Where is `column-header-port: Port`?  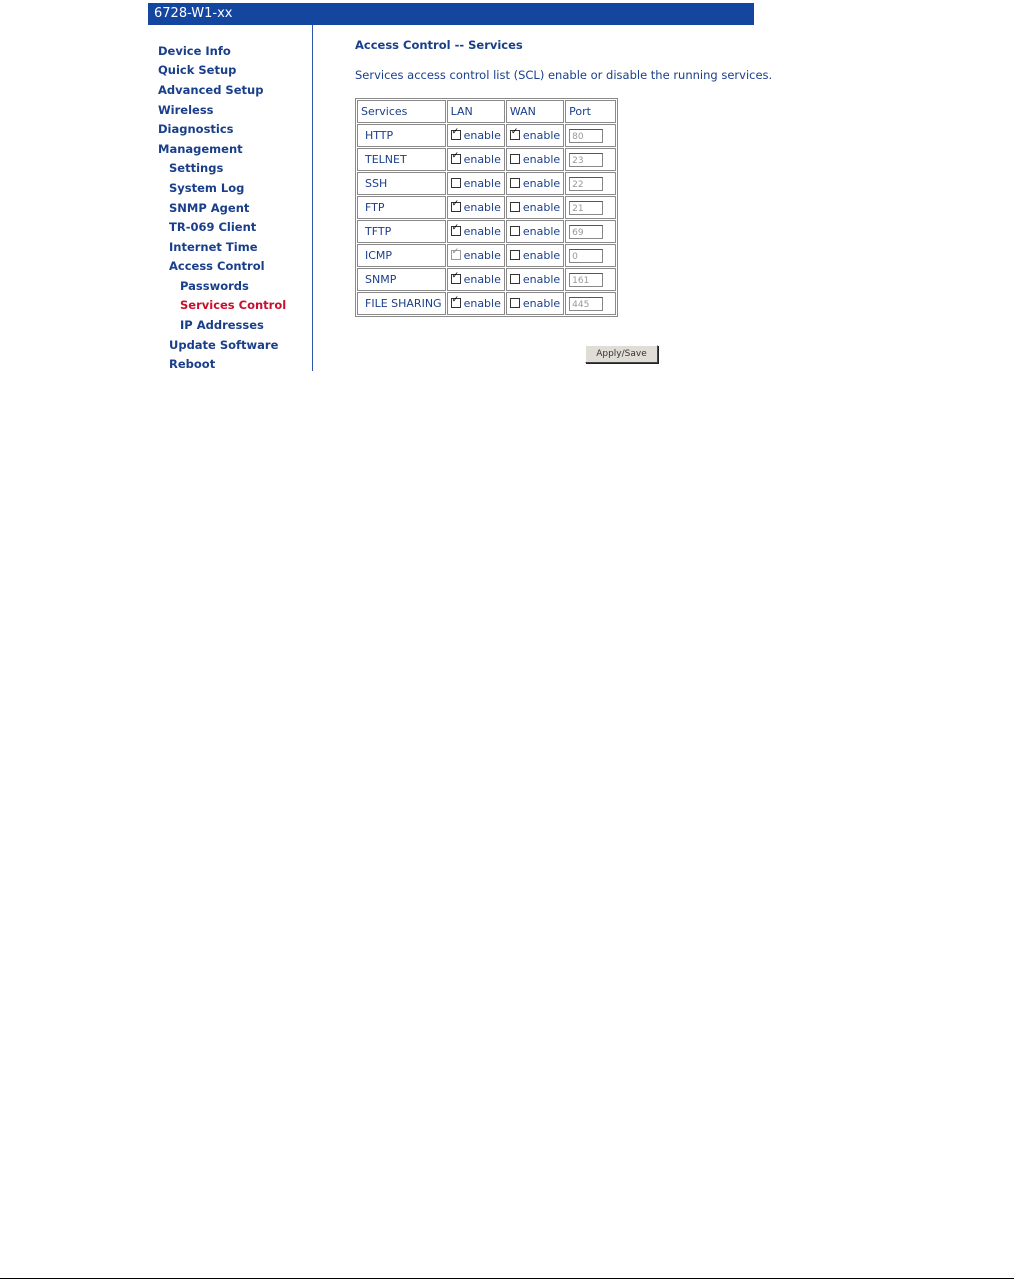 column-header-port: Port is located at coordinates (591, 111).